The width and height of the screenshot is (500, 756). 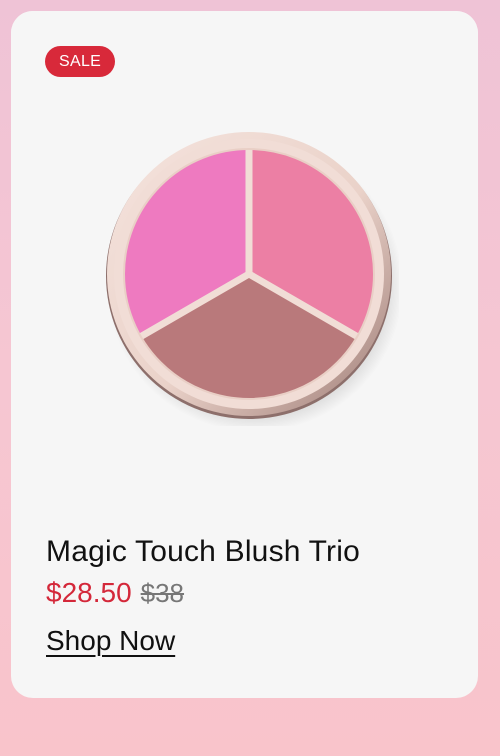 What do you see at coordinates (203, 551) in the screenshot?
I see `product-title: Magic Touch Blush Trio` at bounding box center [203, 551].